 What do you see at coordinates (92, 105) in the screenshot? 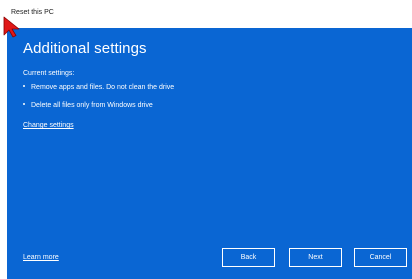
I see `setting-text: Delete all files only from Windows drive` at bounding box center [92, 105].